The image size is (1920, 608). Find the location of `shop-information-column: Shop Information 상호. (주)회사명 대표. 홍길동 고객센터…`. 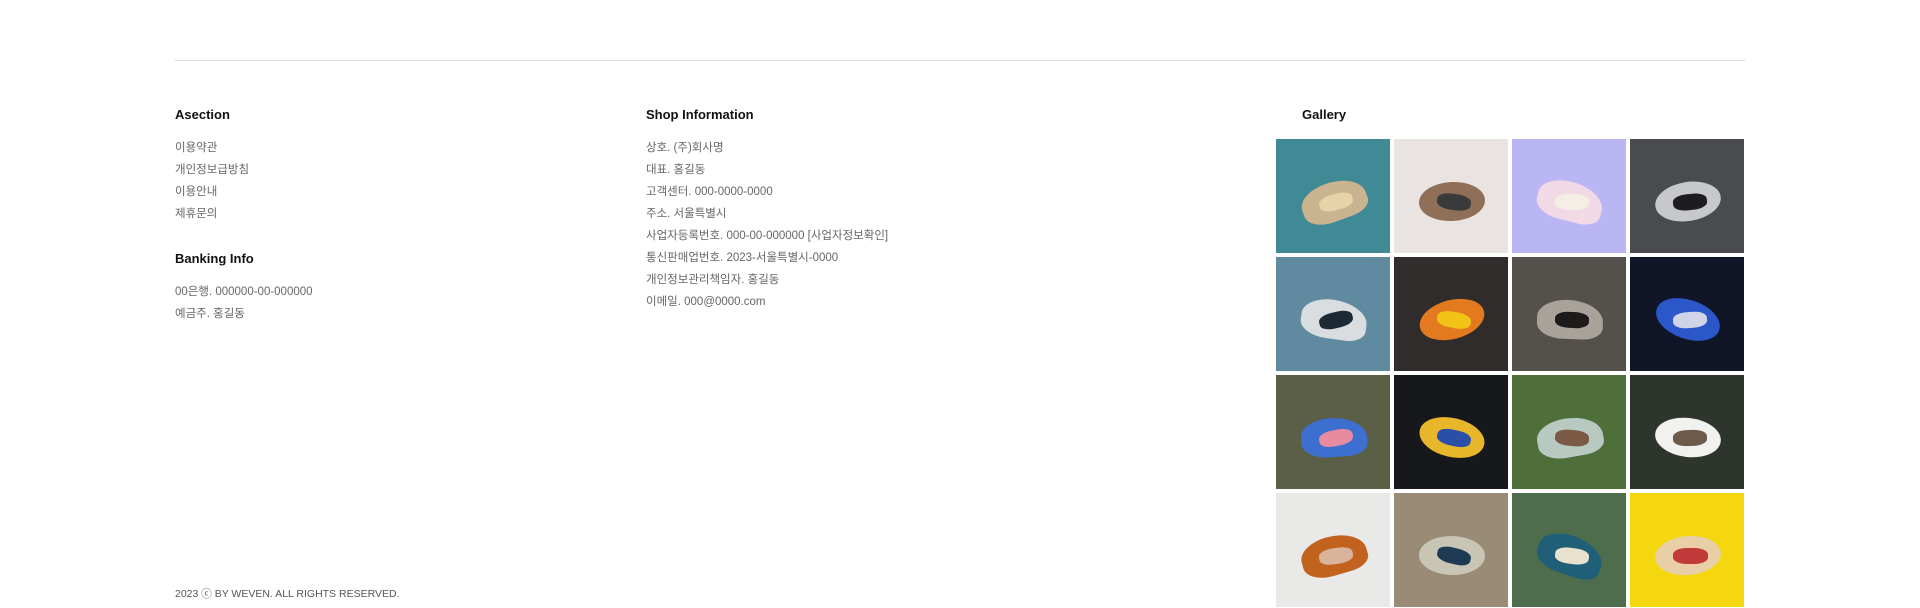

shop-information-column: Shop Information 상호. (주)회사명 대표. 홍길동 고객센터… is located at coordinates (906, 210).